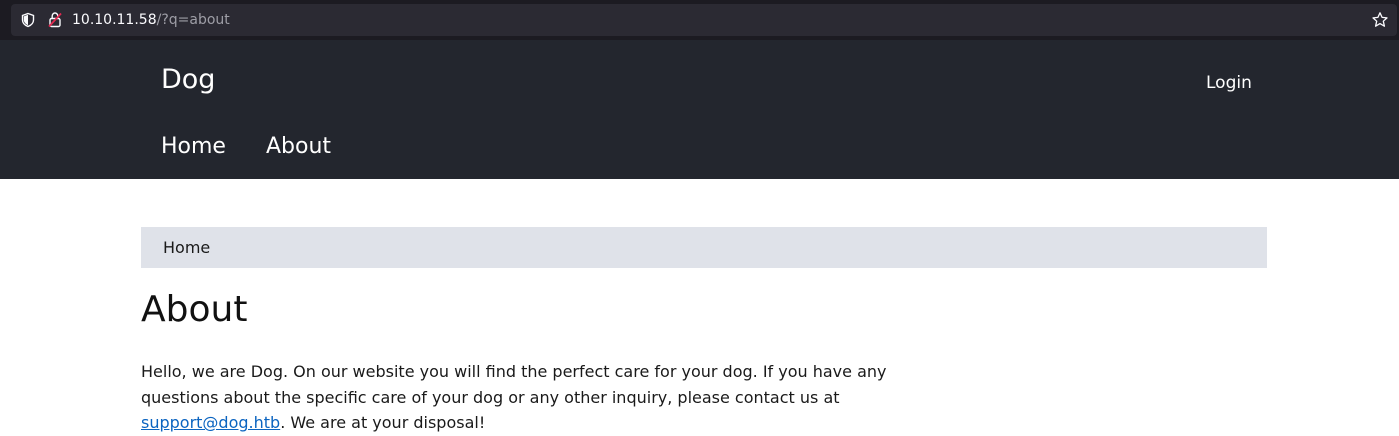 Image resolution: width=1399 pixels, height=436 pixels. I want to click on browser-toolbar: 10.10.11.58/?q=about, so click(699, 20).